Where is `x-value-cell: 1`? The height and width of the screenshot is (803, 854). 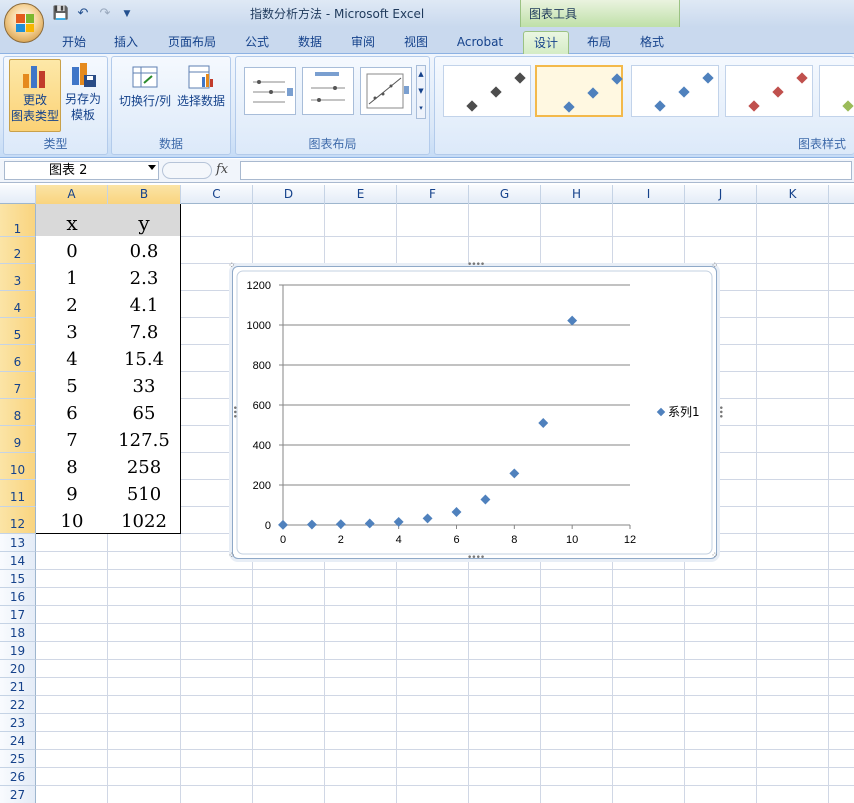
x-value-cell: 1 is located at coordinates (72, 277).